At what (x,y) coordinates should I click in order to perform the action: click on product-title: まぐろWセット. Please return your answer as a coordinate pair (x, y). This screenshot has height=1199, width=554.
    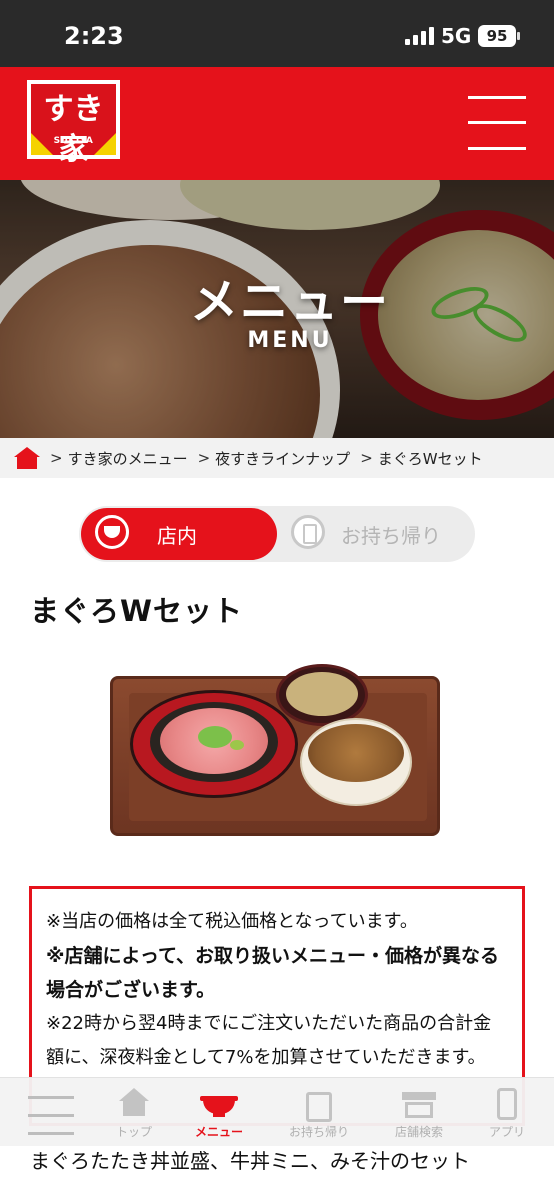
    Looking at the image, I should click on (136, 611).